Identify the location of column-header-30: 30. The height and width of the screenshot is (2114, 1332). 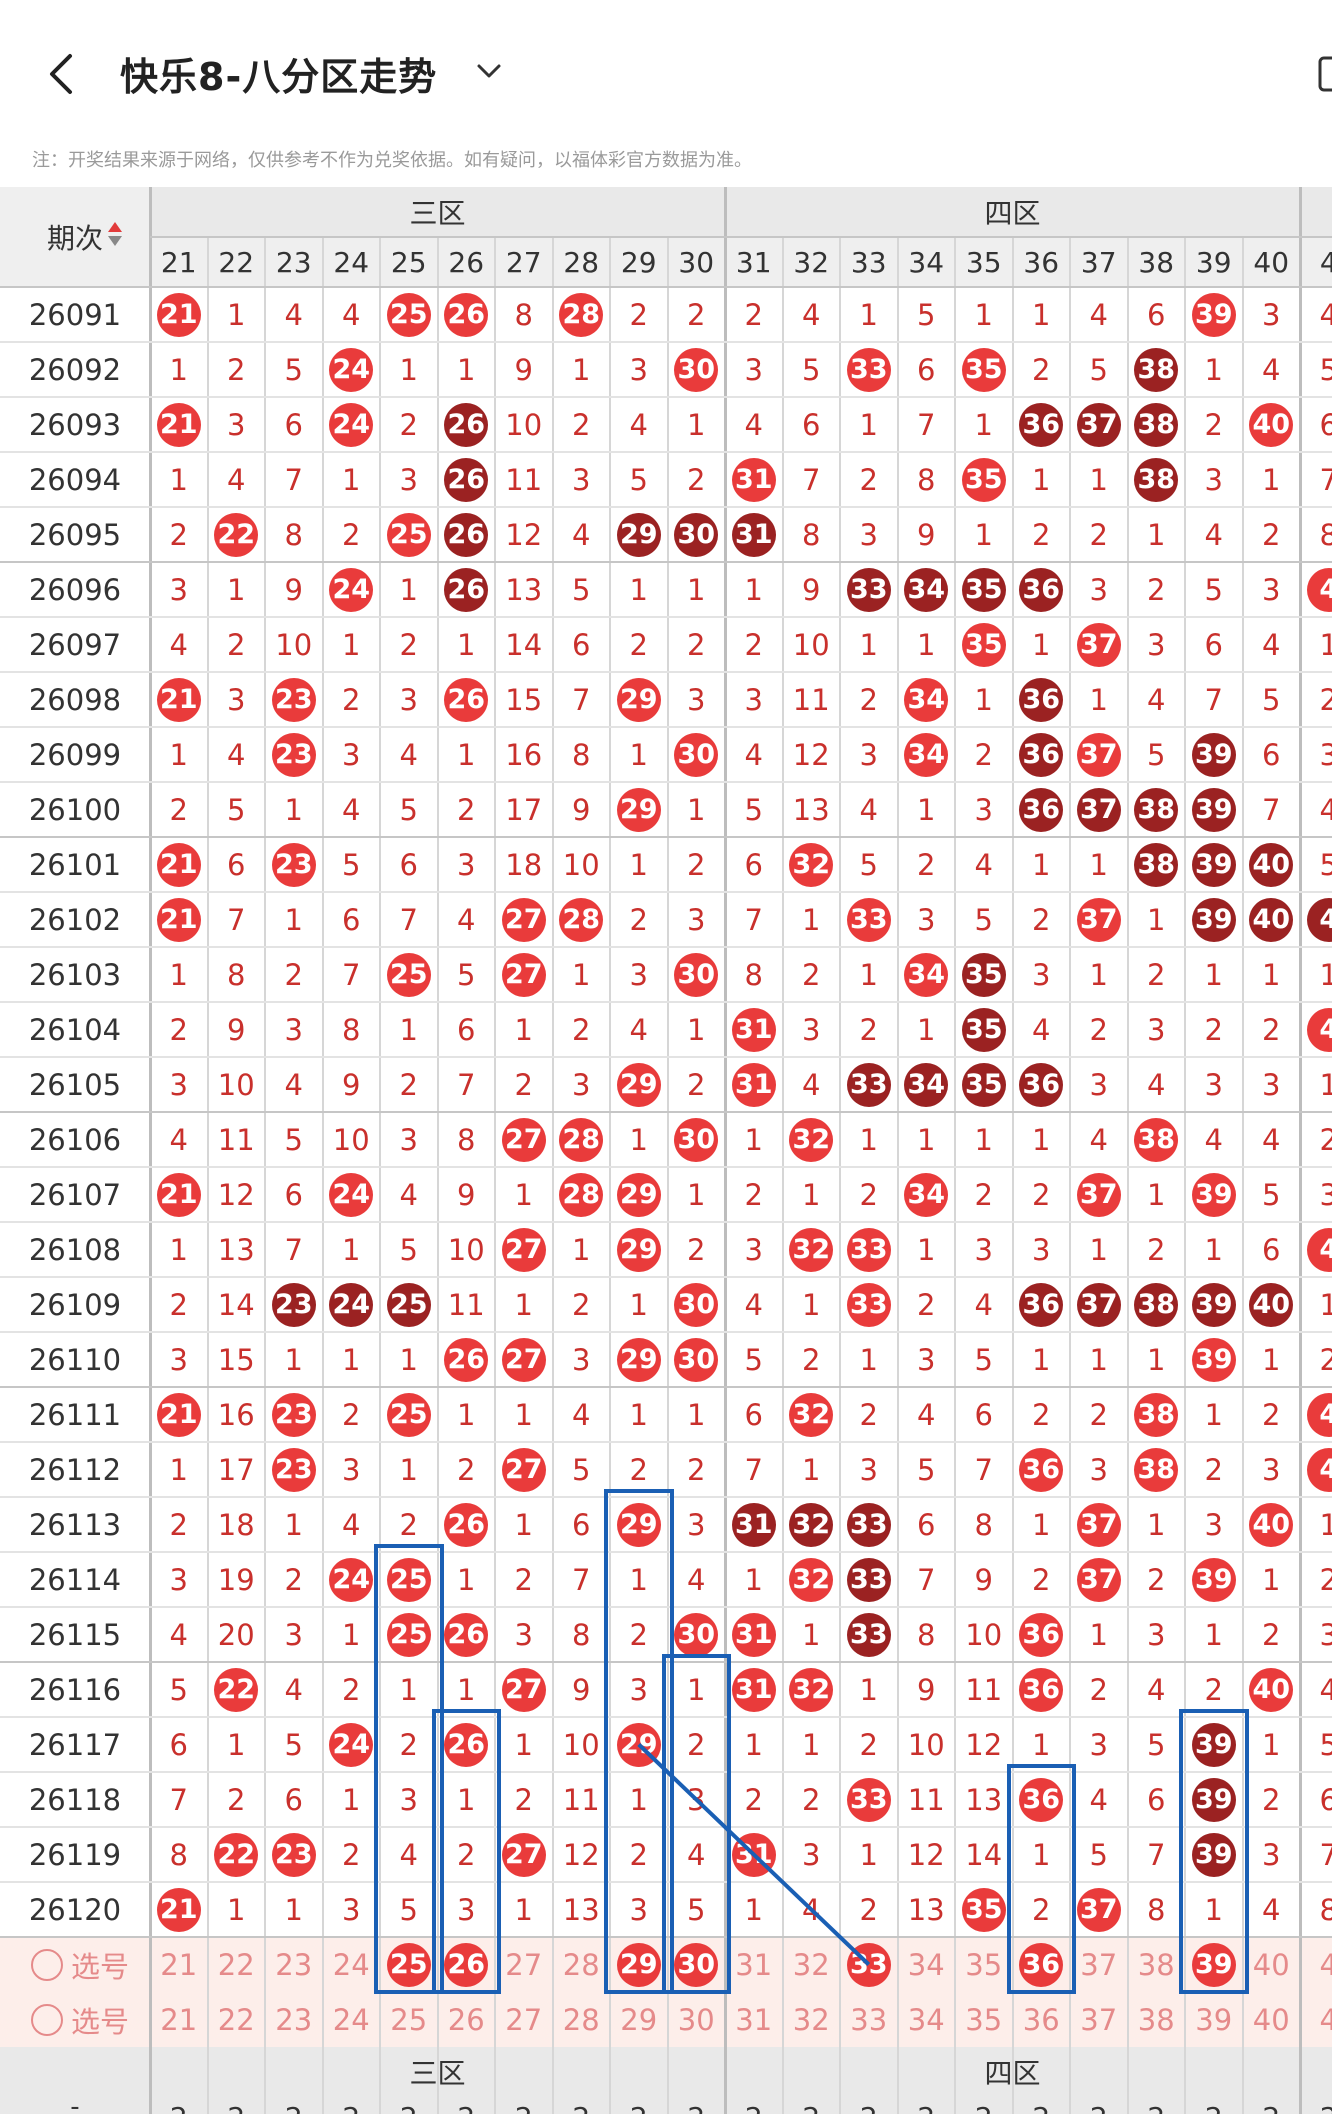
(696, 262).